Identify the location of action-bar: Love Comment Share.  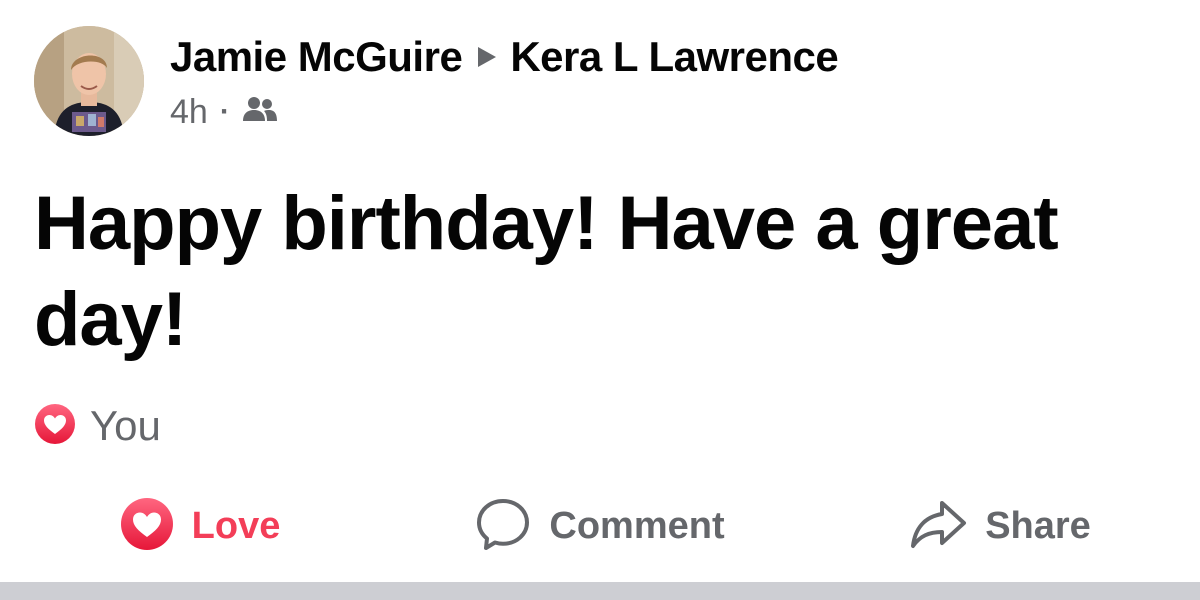
(600, 526).